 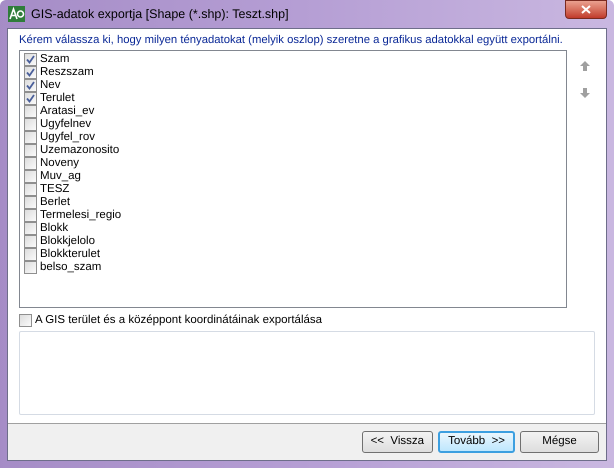 I want to click on field-label: Reszszam, so click(x=67, y=72).